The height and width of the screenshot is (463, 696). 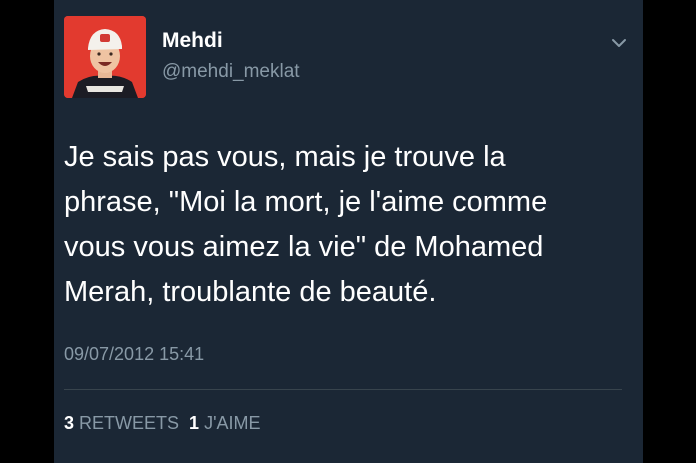 I want to click on divider, so click(x=343, y=389).